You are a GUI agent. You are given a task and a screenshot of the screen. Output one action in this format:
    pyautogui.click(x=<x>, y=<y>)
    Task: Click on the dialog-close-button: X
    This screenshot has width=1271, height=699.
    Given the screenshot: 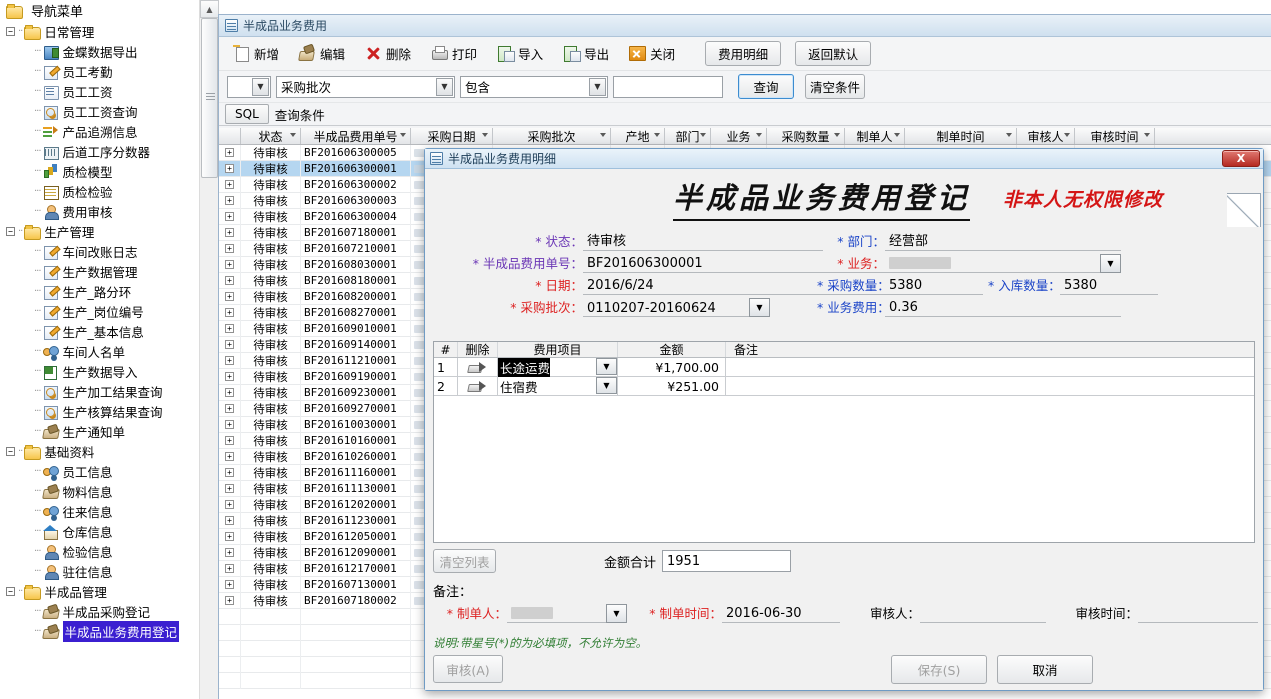 What is the action you would take?
    pyautogui.click(x=1241, y=158)
    